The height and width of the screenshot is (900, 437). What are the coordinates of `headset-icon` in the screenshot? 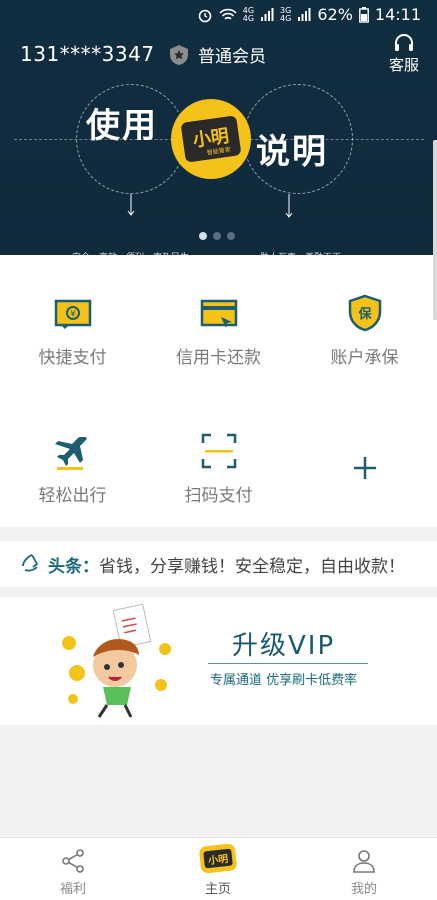 It's located at (403, 42).